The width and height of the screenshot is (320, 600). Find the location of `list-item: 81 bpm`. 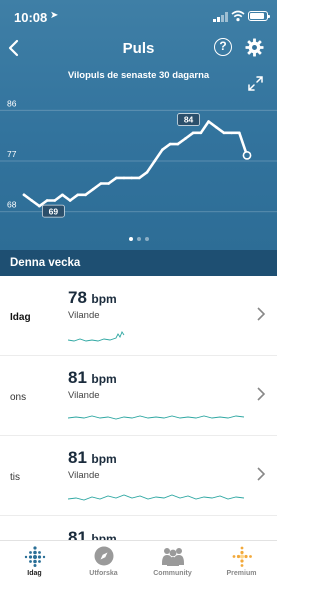

list-item: 81 bpm is located at coordinates (138, 528).